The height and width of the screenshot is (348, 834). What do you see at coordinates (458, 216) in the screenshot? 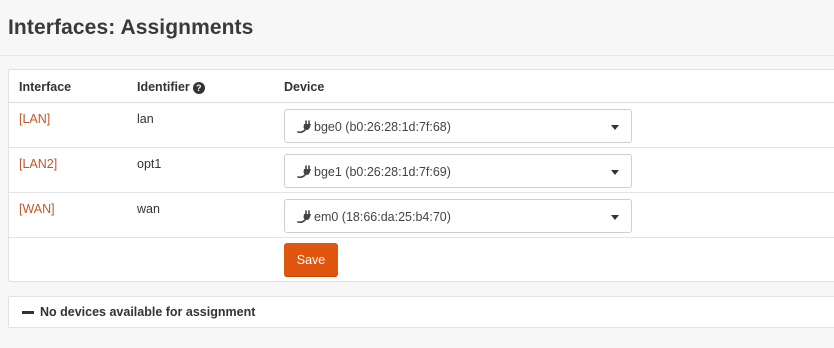
I see `device-select-wan: em0 (18:66:da:25:b4:70)` at bounding box center [458, 216].